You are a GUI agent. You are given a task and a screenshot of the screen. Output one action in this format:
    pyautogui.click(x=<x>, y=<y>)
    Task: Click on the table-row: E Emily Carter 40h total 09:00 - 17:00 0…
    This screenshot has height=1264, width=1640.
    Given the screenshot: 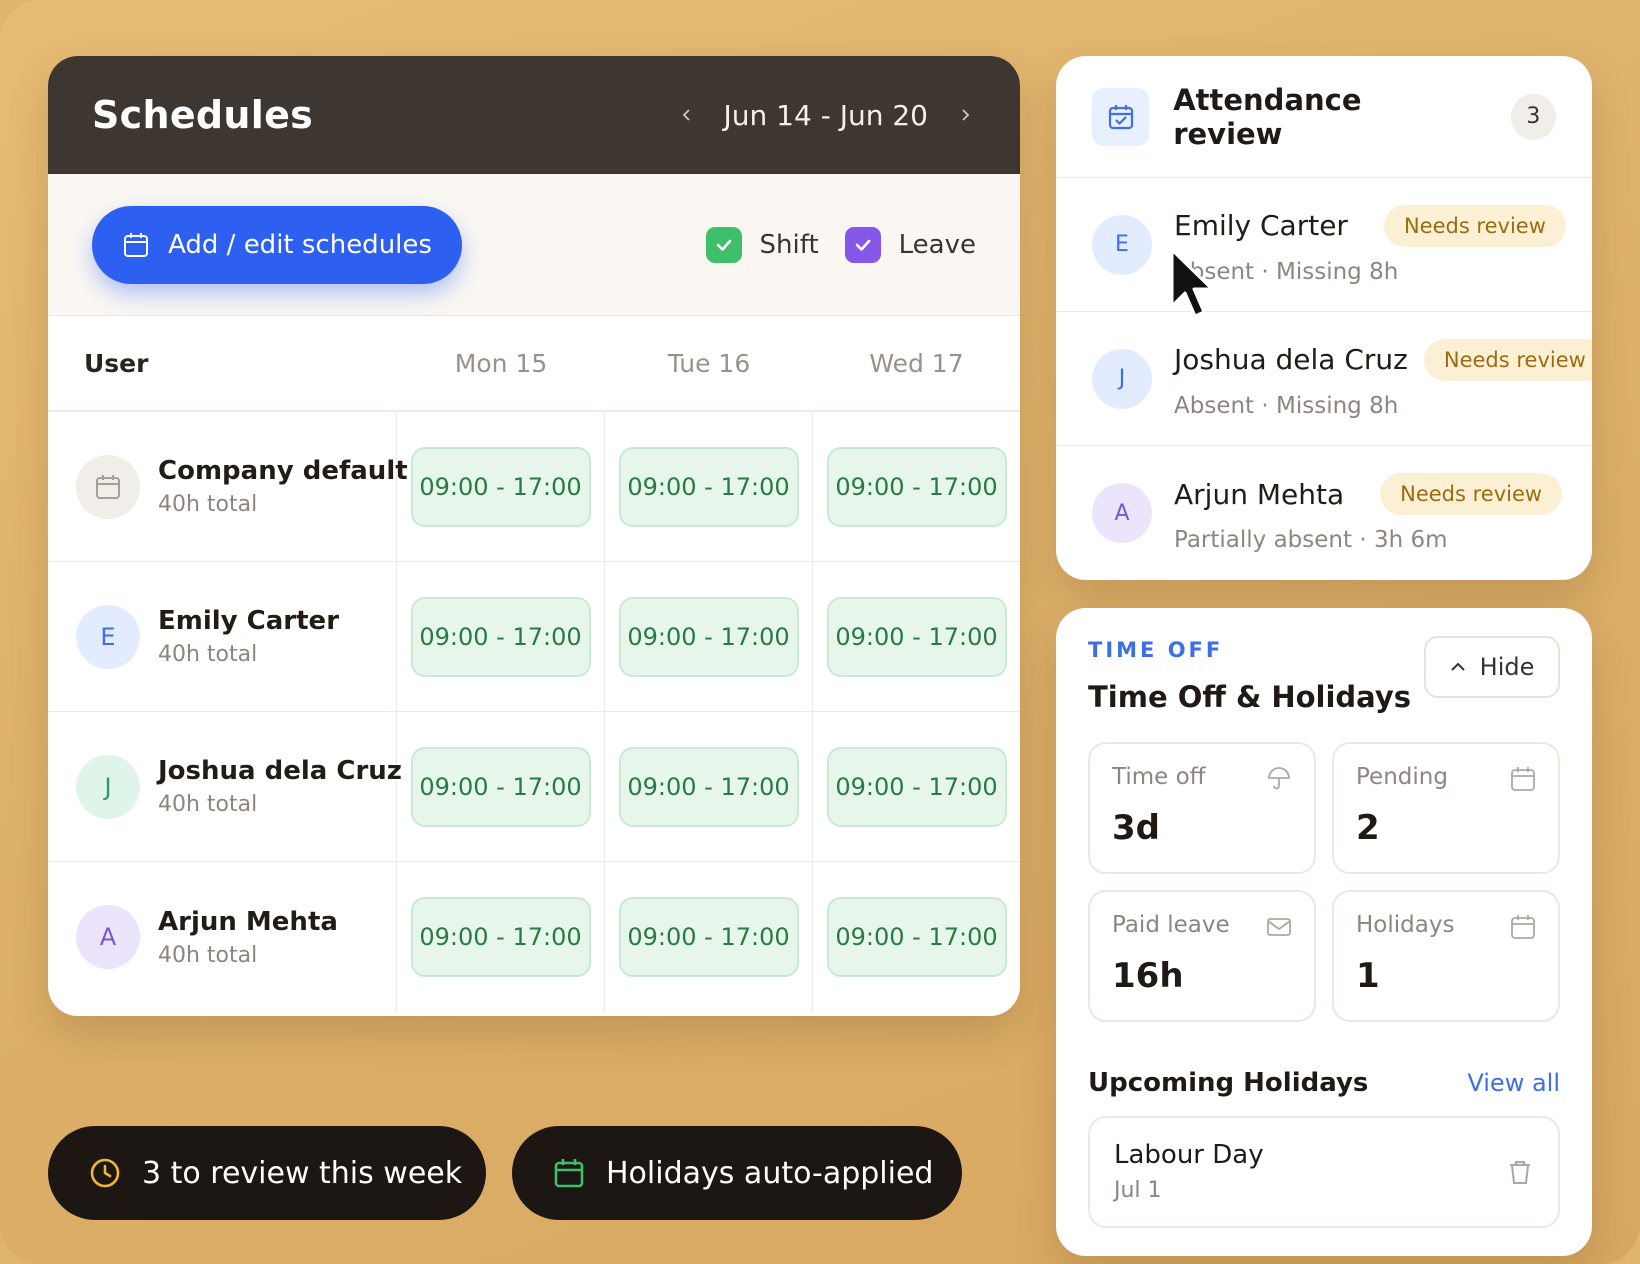 What is the action you would take?
    pyautogui.click(x=534, y=637)
    